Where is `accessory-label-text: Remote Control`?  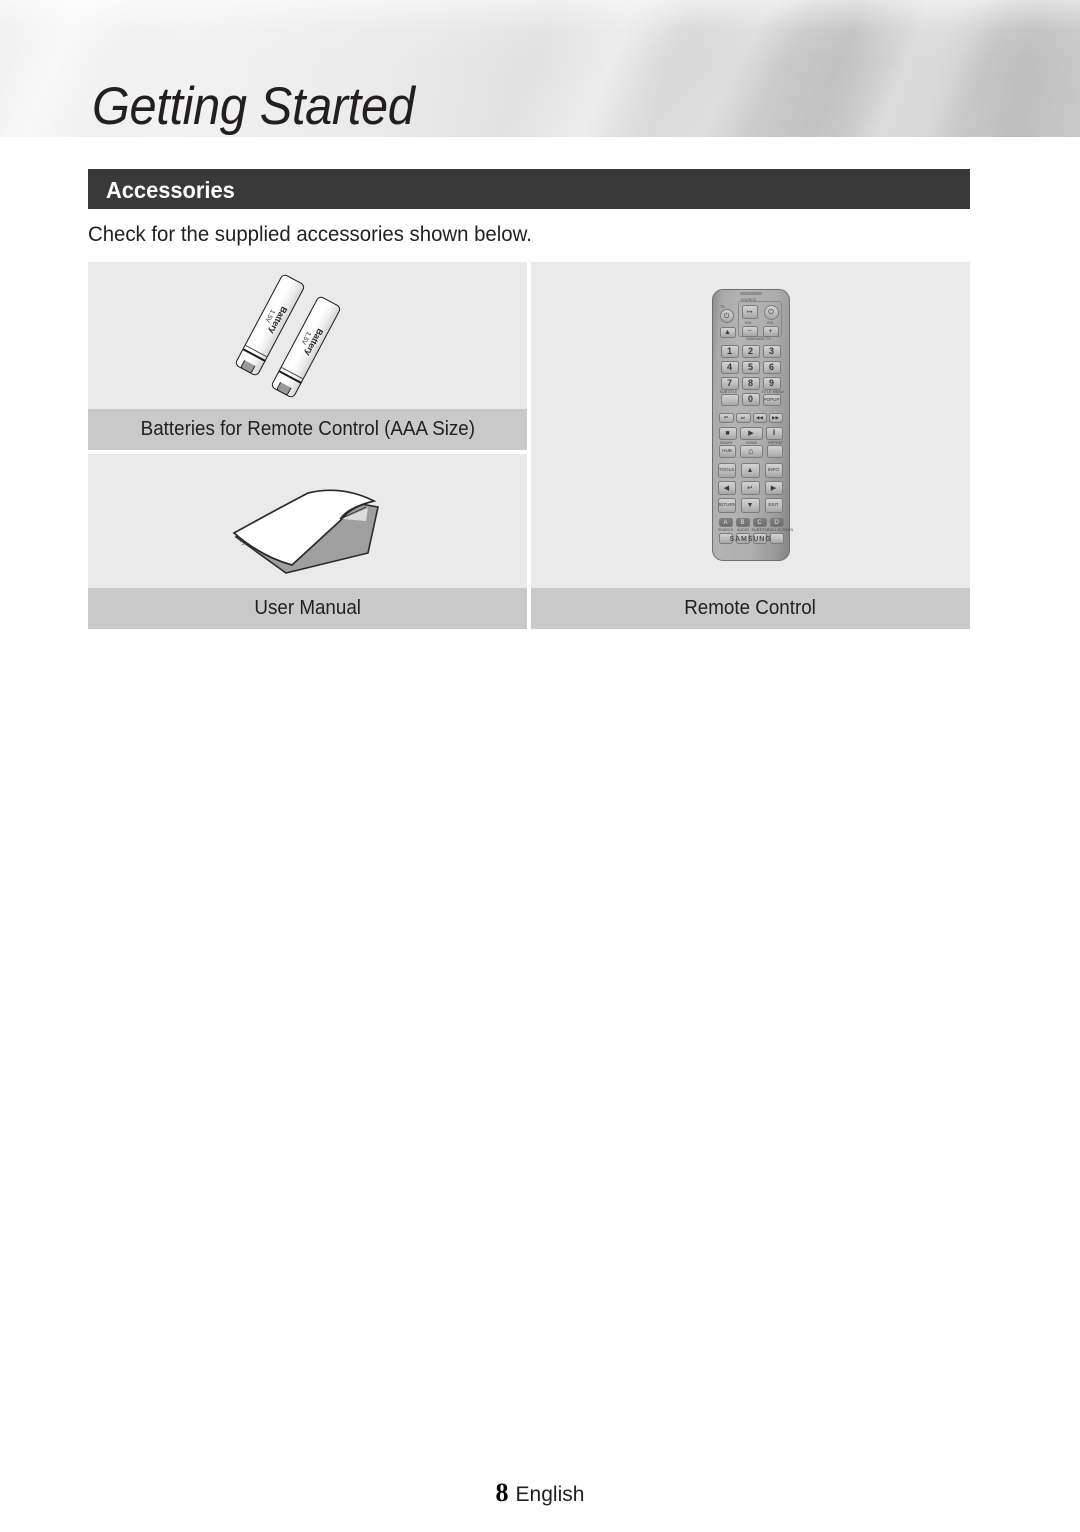
accessory-label-text: Remote Control is located at coordinates (750, 608).